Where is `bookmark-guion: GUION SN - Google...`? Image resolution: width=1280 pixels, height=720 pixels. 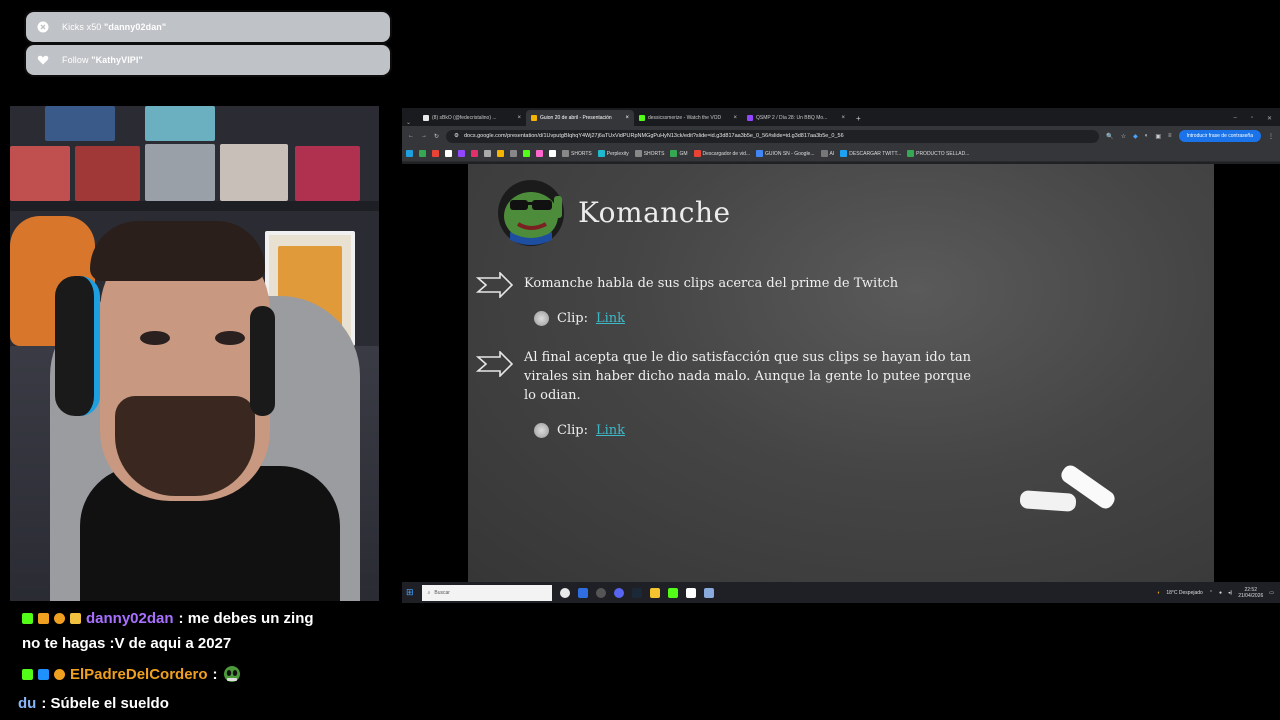
bookmark-guion: GUION SN - Google... is located at coordinates (785, 153).